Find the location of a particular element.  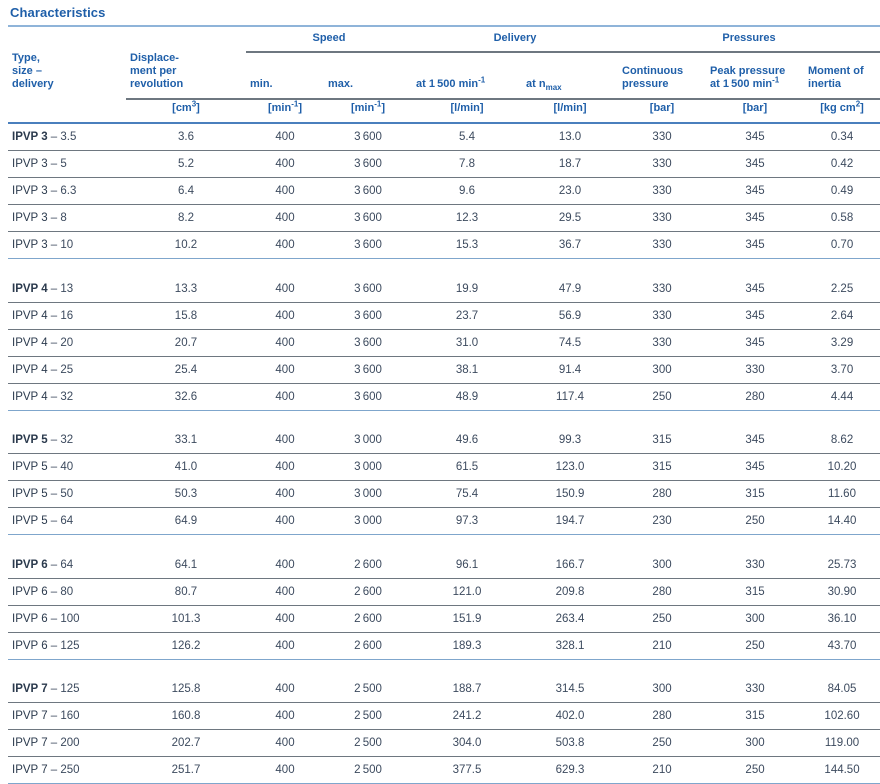

units-speed-min-post: ] is located at coordinates (300, 108).